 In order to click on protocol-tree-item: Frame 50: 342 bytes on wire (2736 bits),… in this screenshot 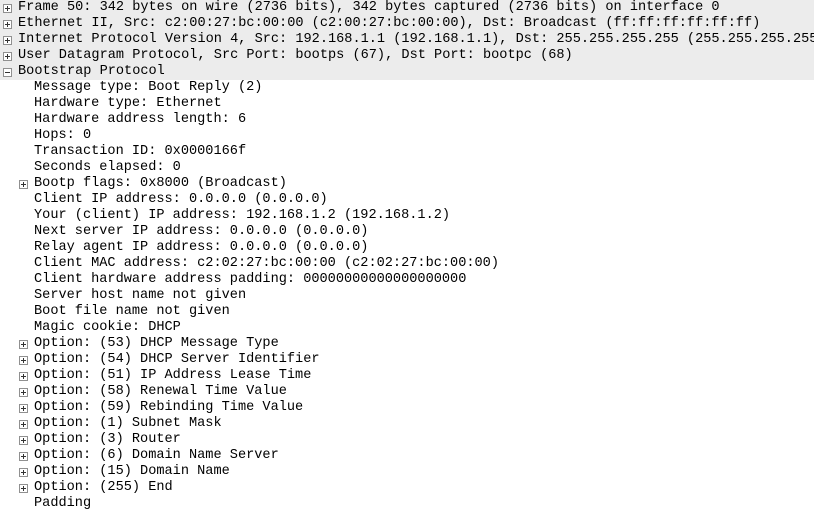, I will do `click(407, 8)`.